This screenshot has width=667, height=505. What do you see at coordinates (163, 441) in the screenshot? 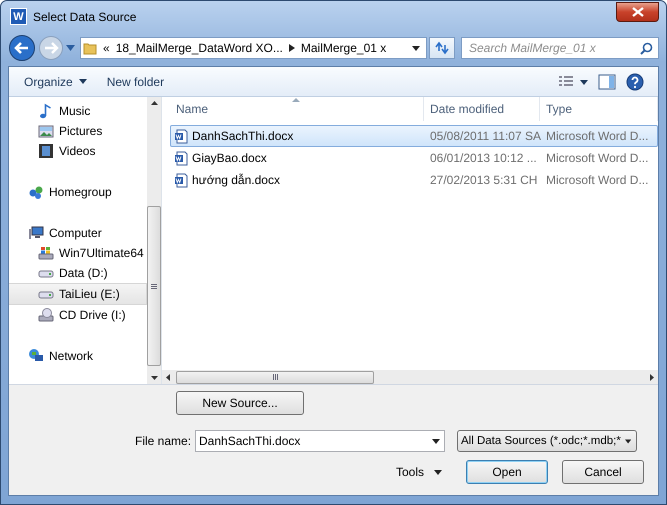
I see `file-name-label: File name:` at bounding box center [163, 441].